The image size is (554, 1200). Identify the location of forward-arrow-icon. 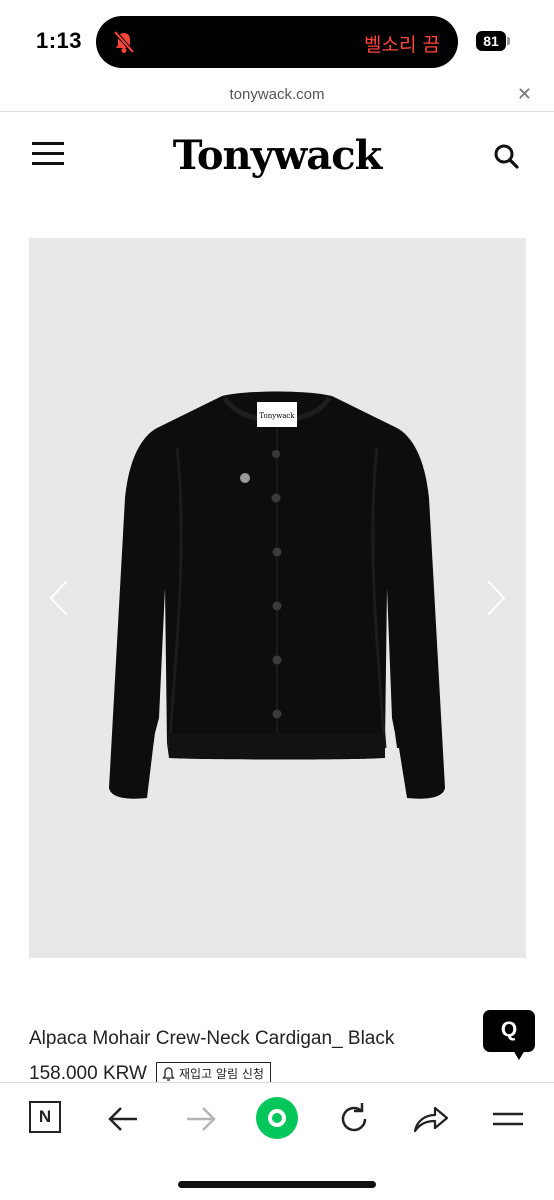
(200, 1119).